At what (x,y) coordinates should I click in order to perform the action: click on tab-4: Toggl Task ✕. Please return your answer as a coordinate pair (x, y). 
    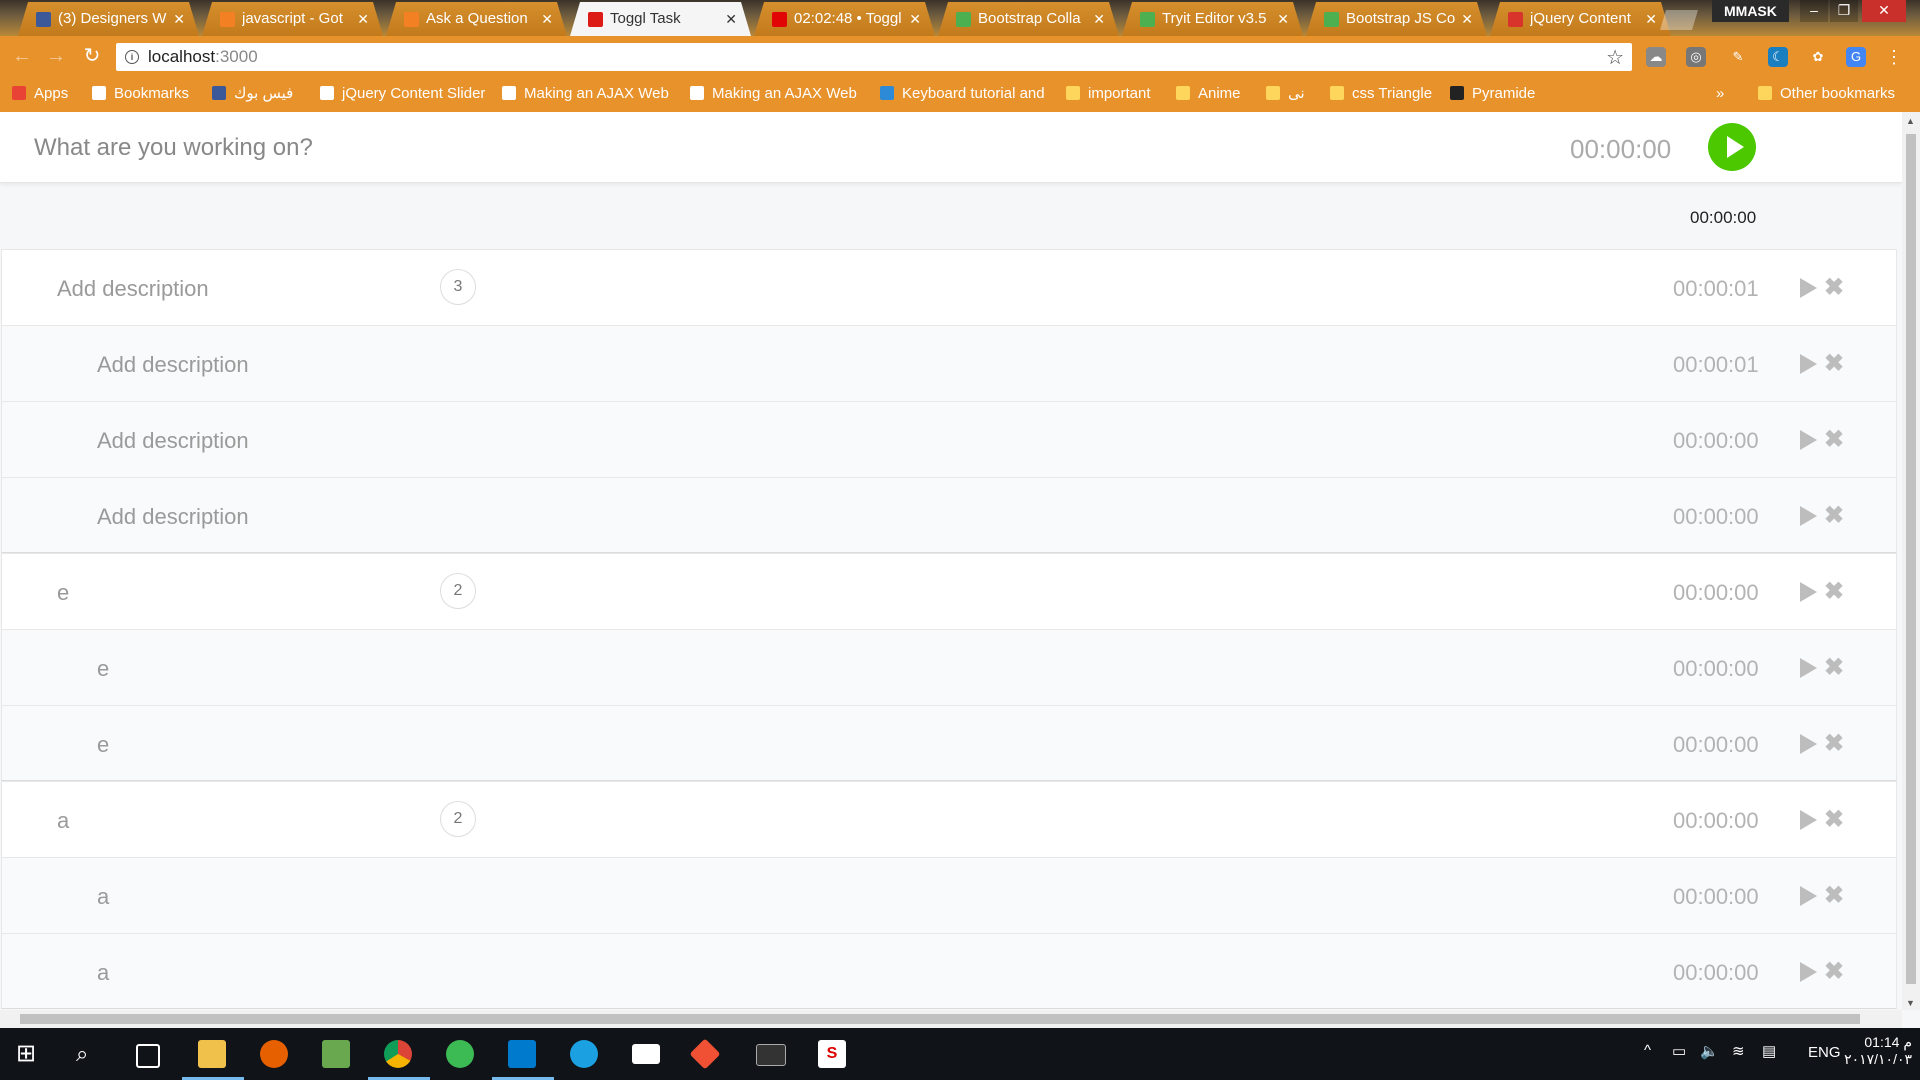
    Looking at the image, I should click on (660, 19).